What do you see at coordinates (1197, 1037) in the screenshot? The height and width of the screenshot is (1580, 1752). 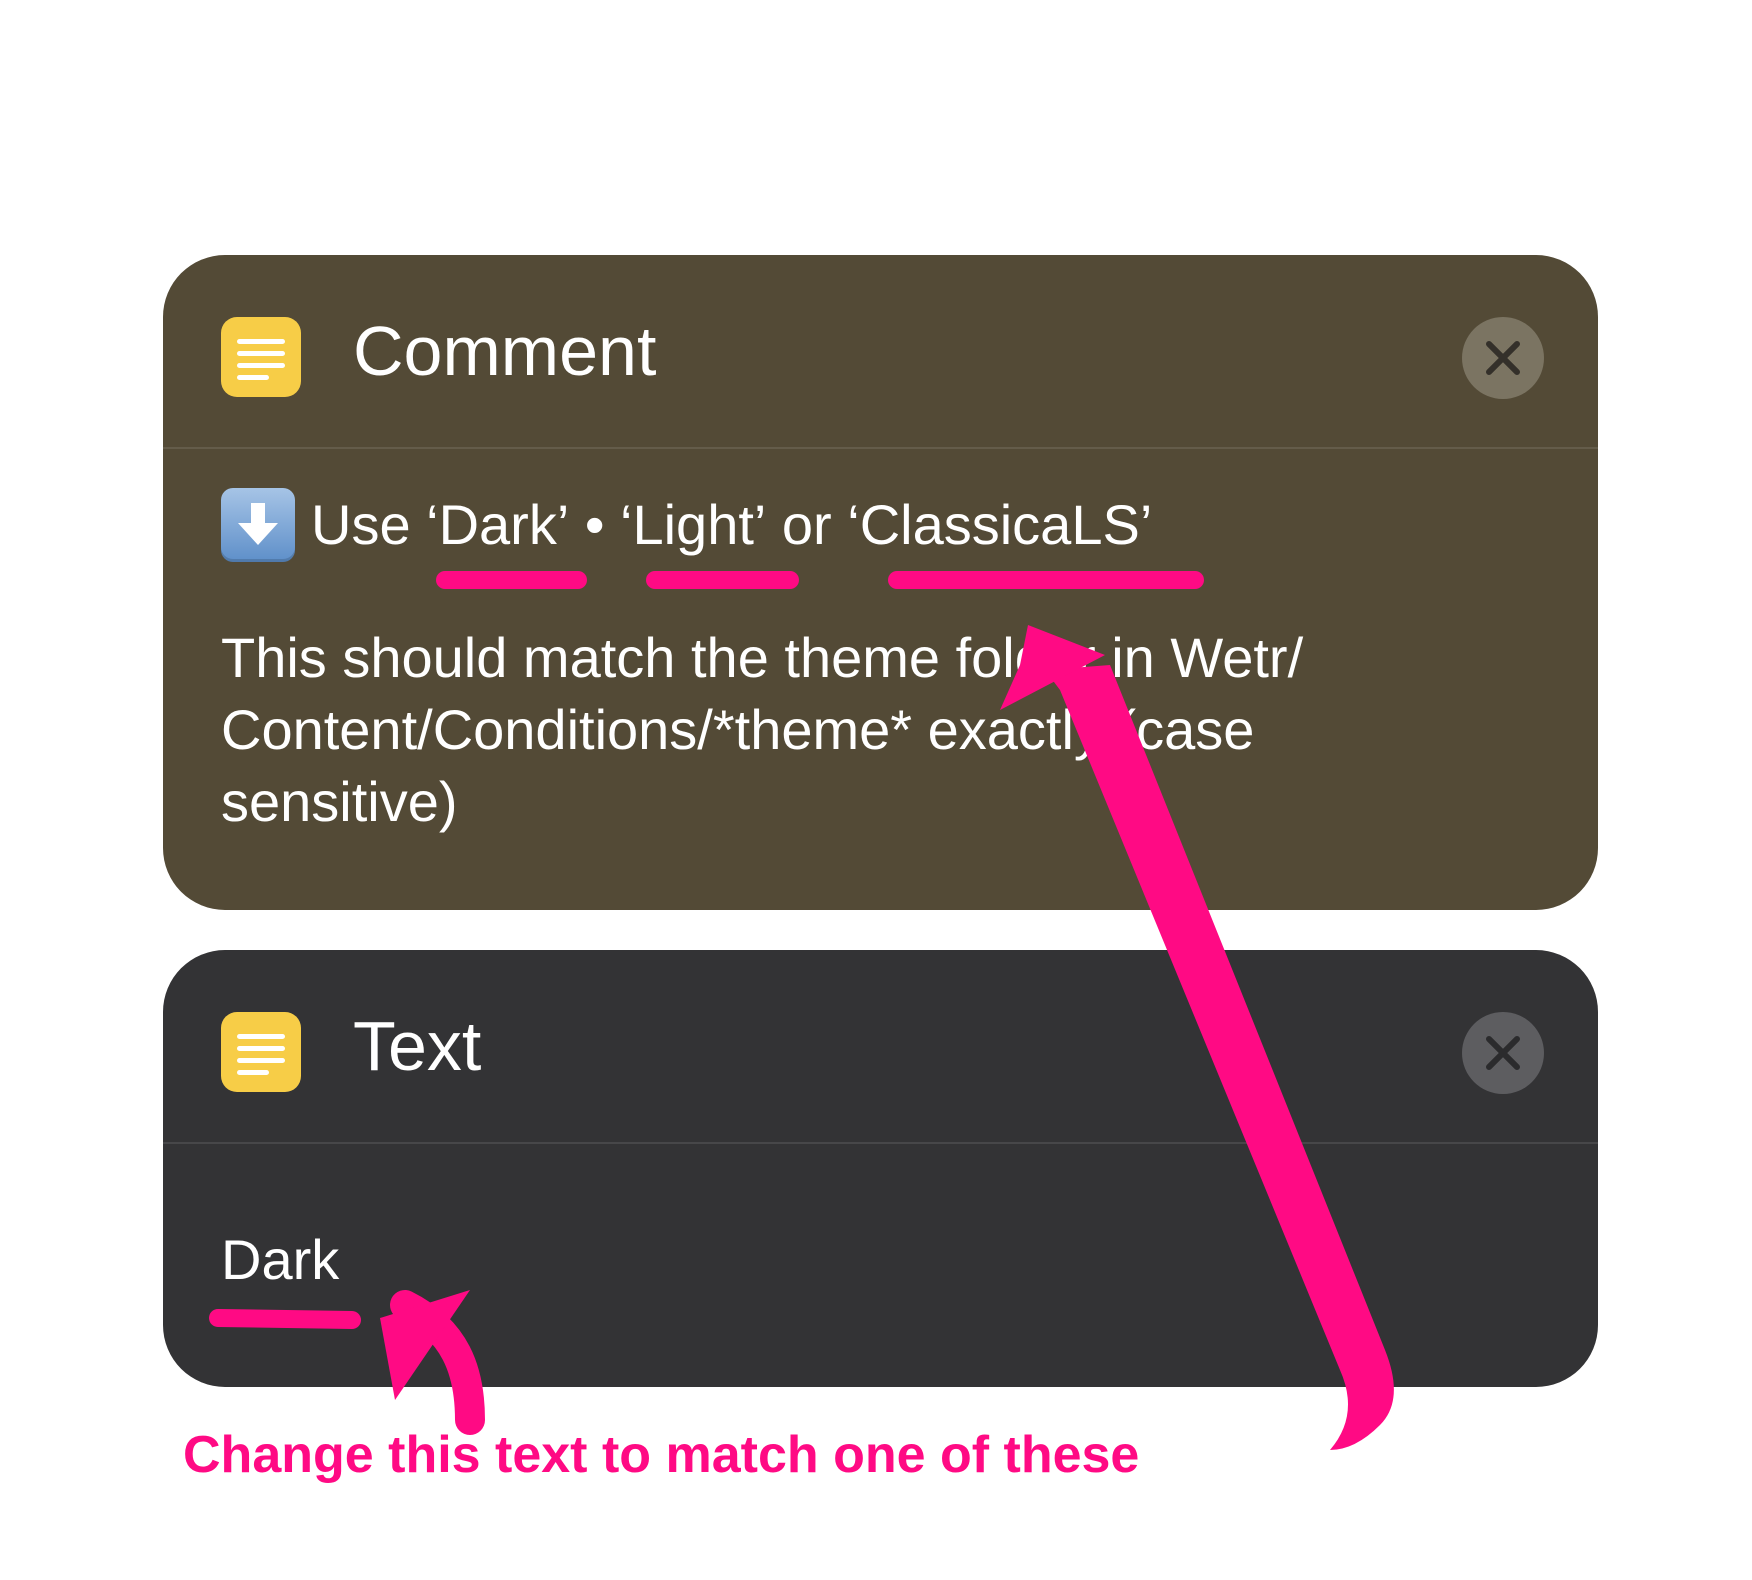 I see `long-arrow` at bounding box center [1197, 1037].